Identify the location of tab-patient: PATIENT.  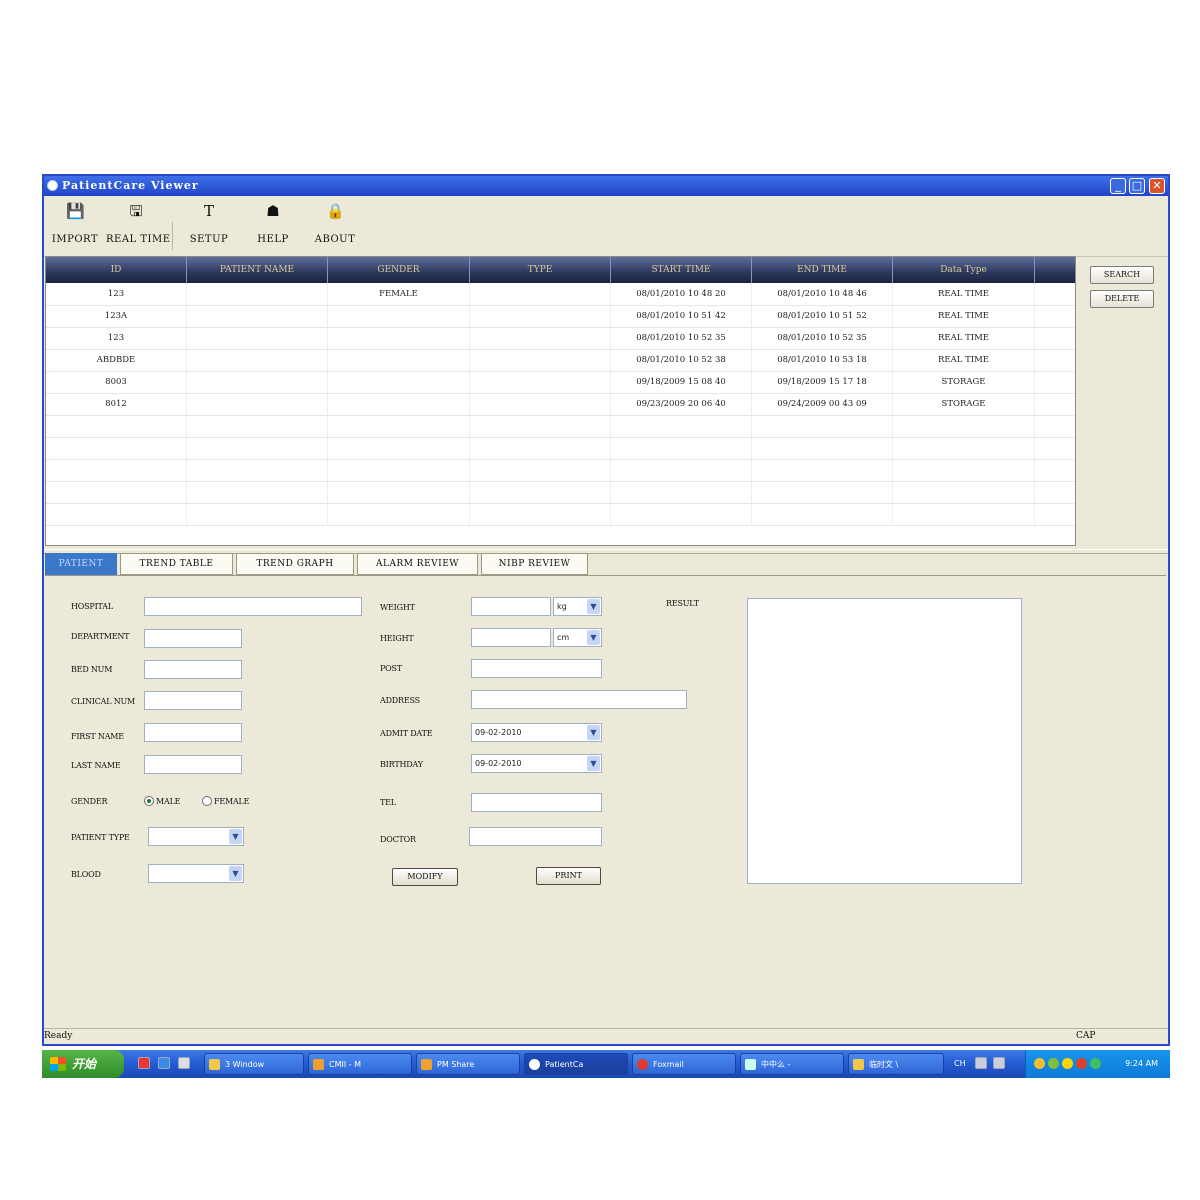
(81, 564).